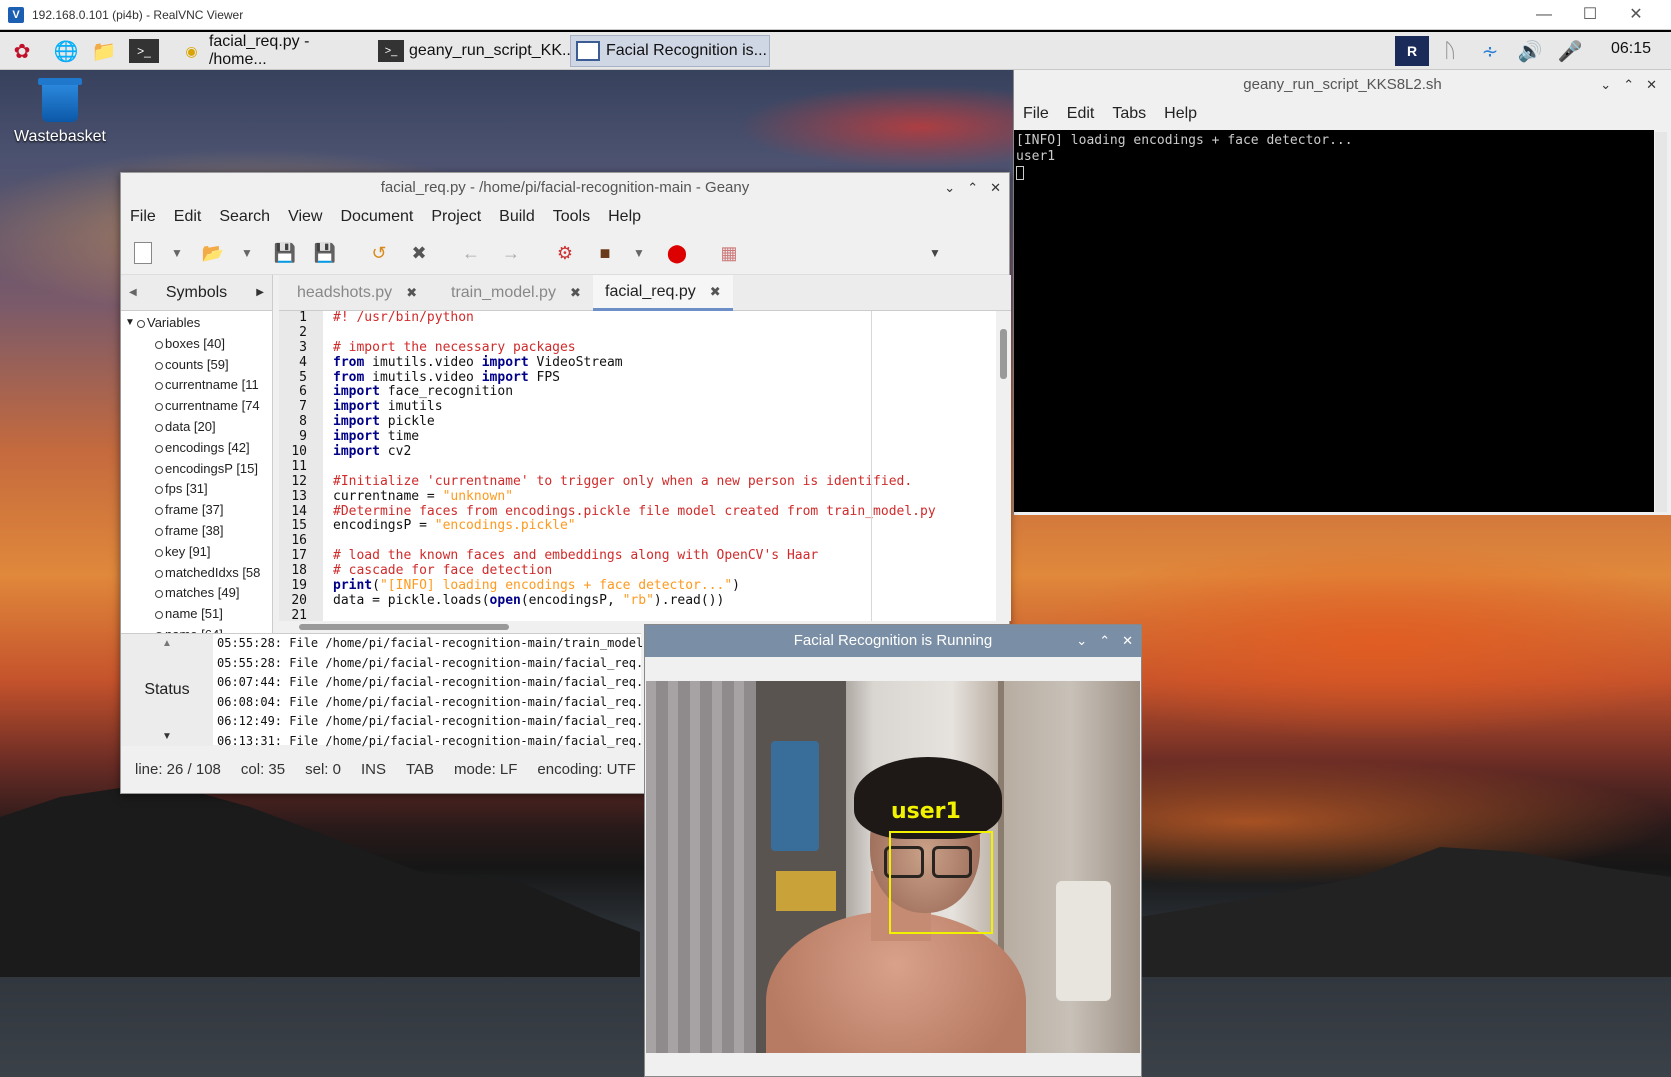 This screenshot has width=1671, height=1077. Describe the element at coordinates (729, 253) in the screenshot. I see `color-chooser-icon: ▦` at that location.